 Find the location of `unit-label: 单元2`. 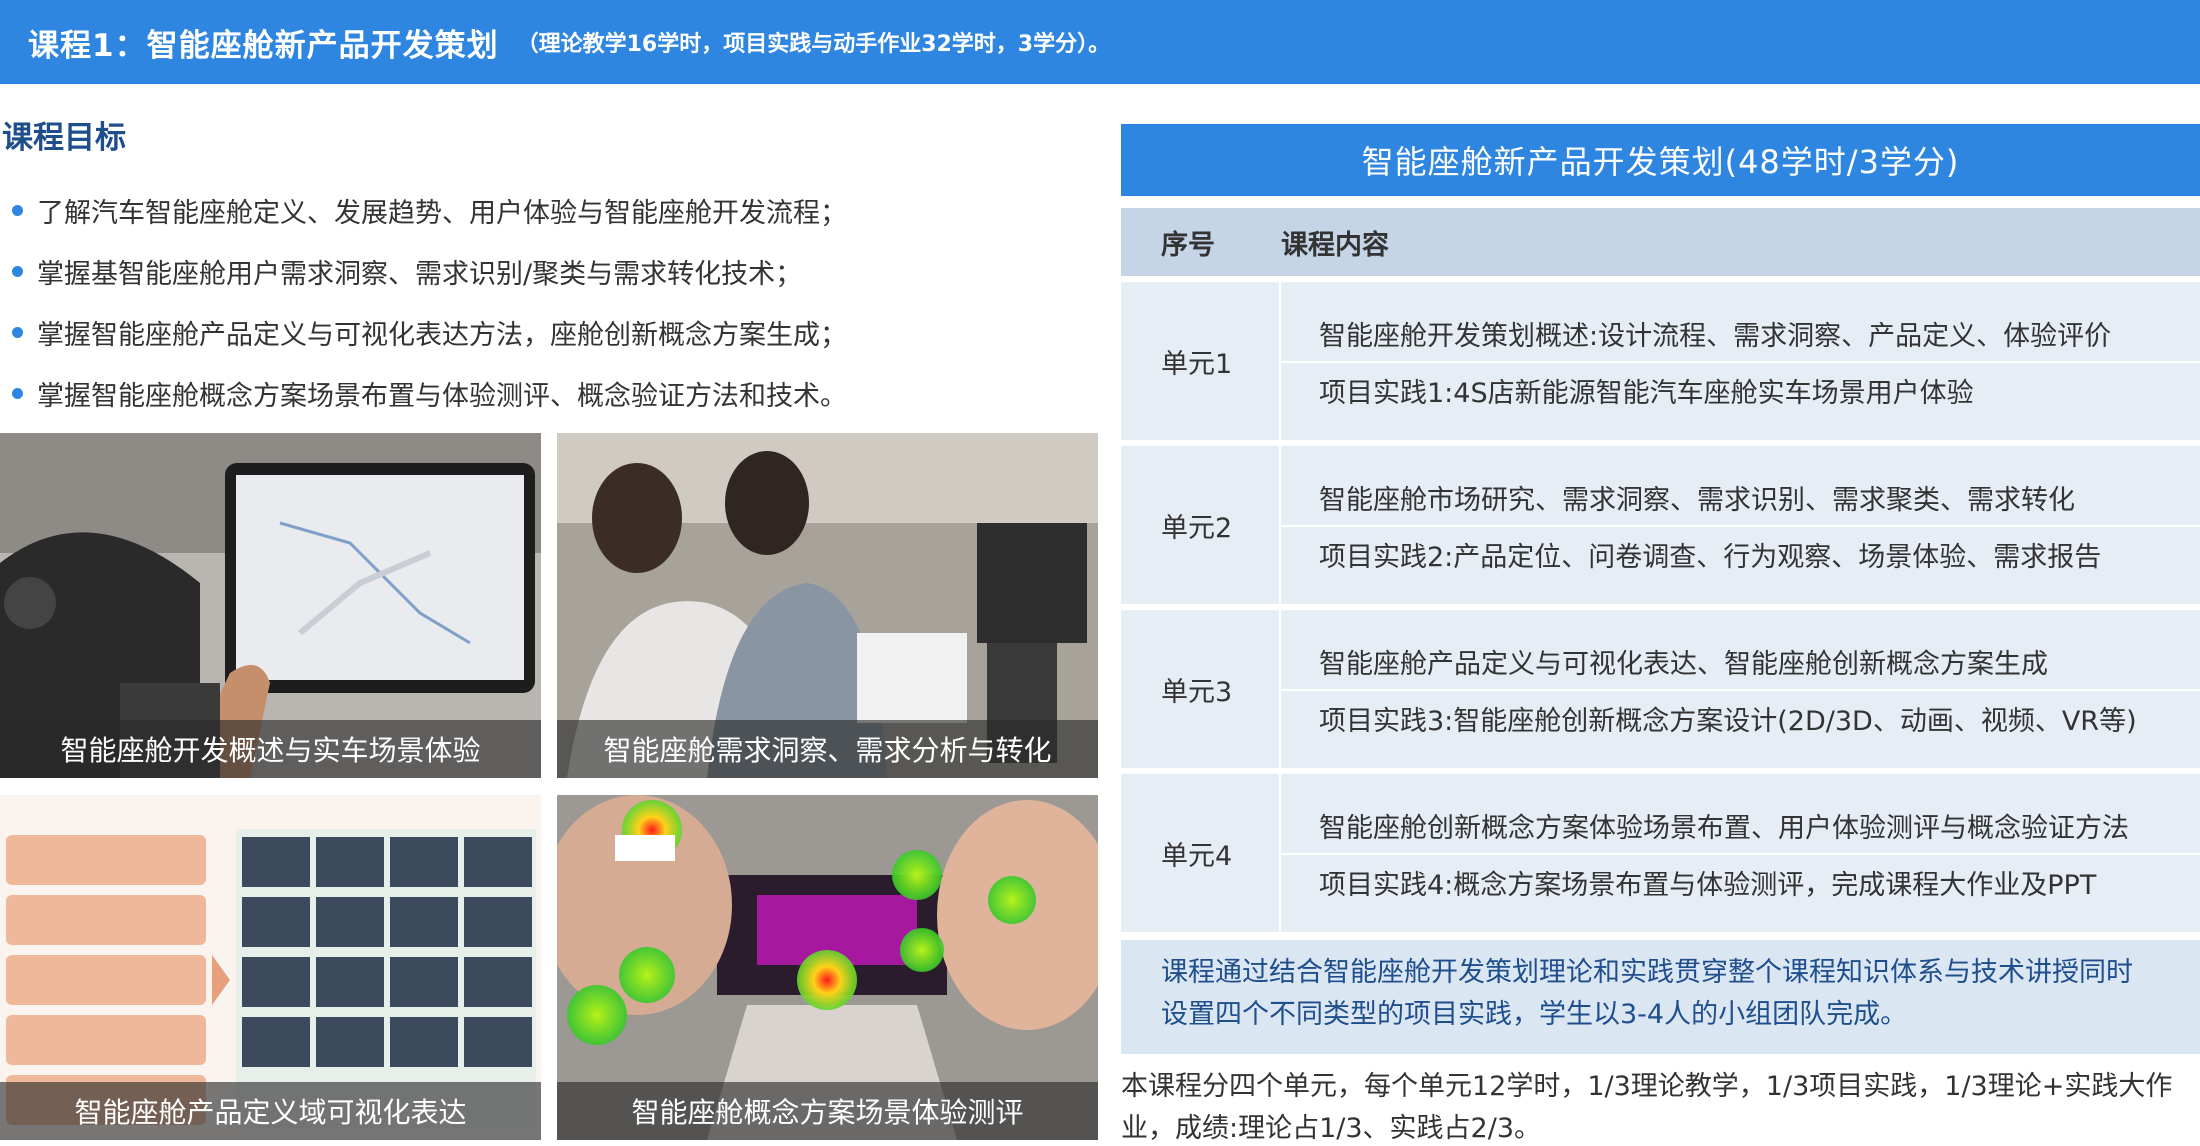

unit-label: 单元2 is located at coordinates (1201, 525).